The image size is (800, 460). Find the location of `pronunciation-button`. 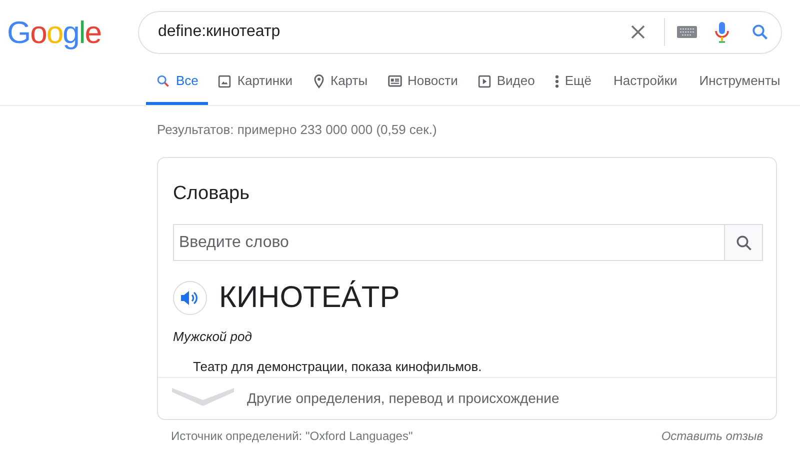

pronunciation-button is located at coordinates (190, 298).